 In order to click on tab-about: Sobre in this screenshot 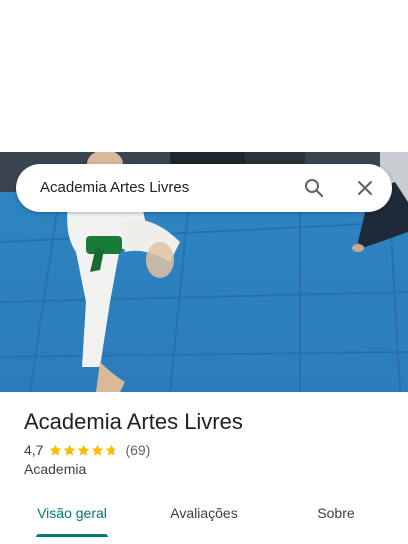, I will do `click(336, 513)`.